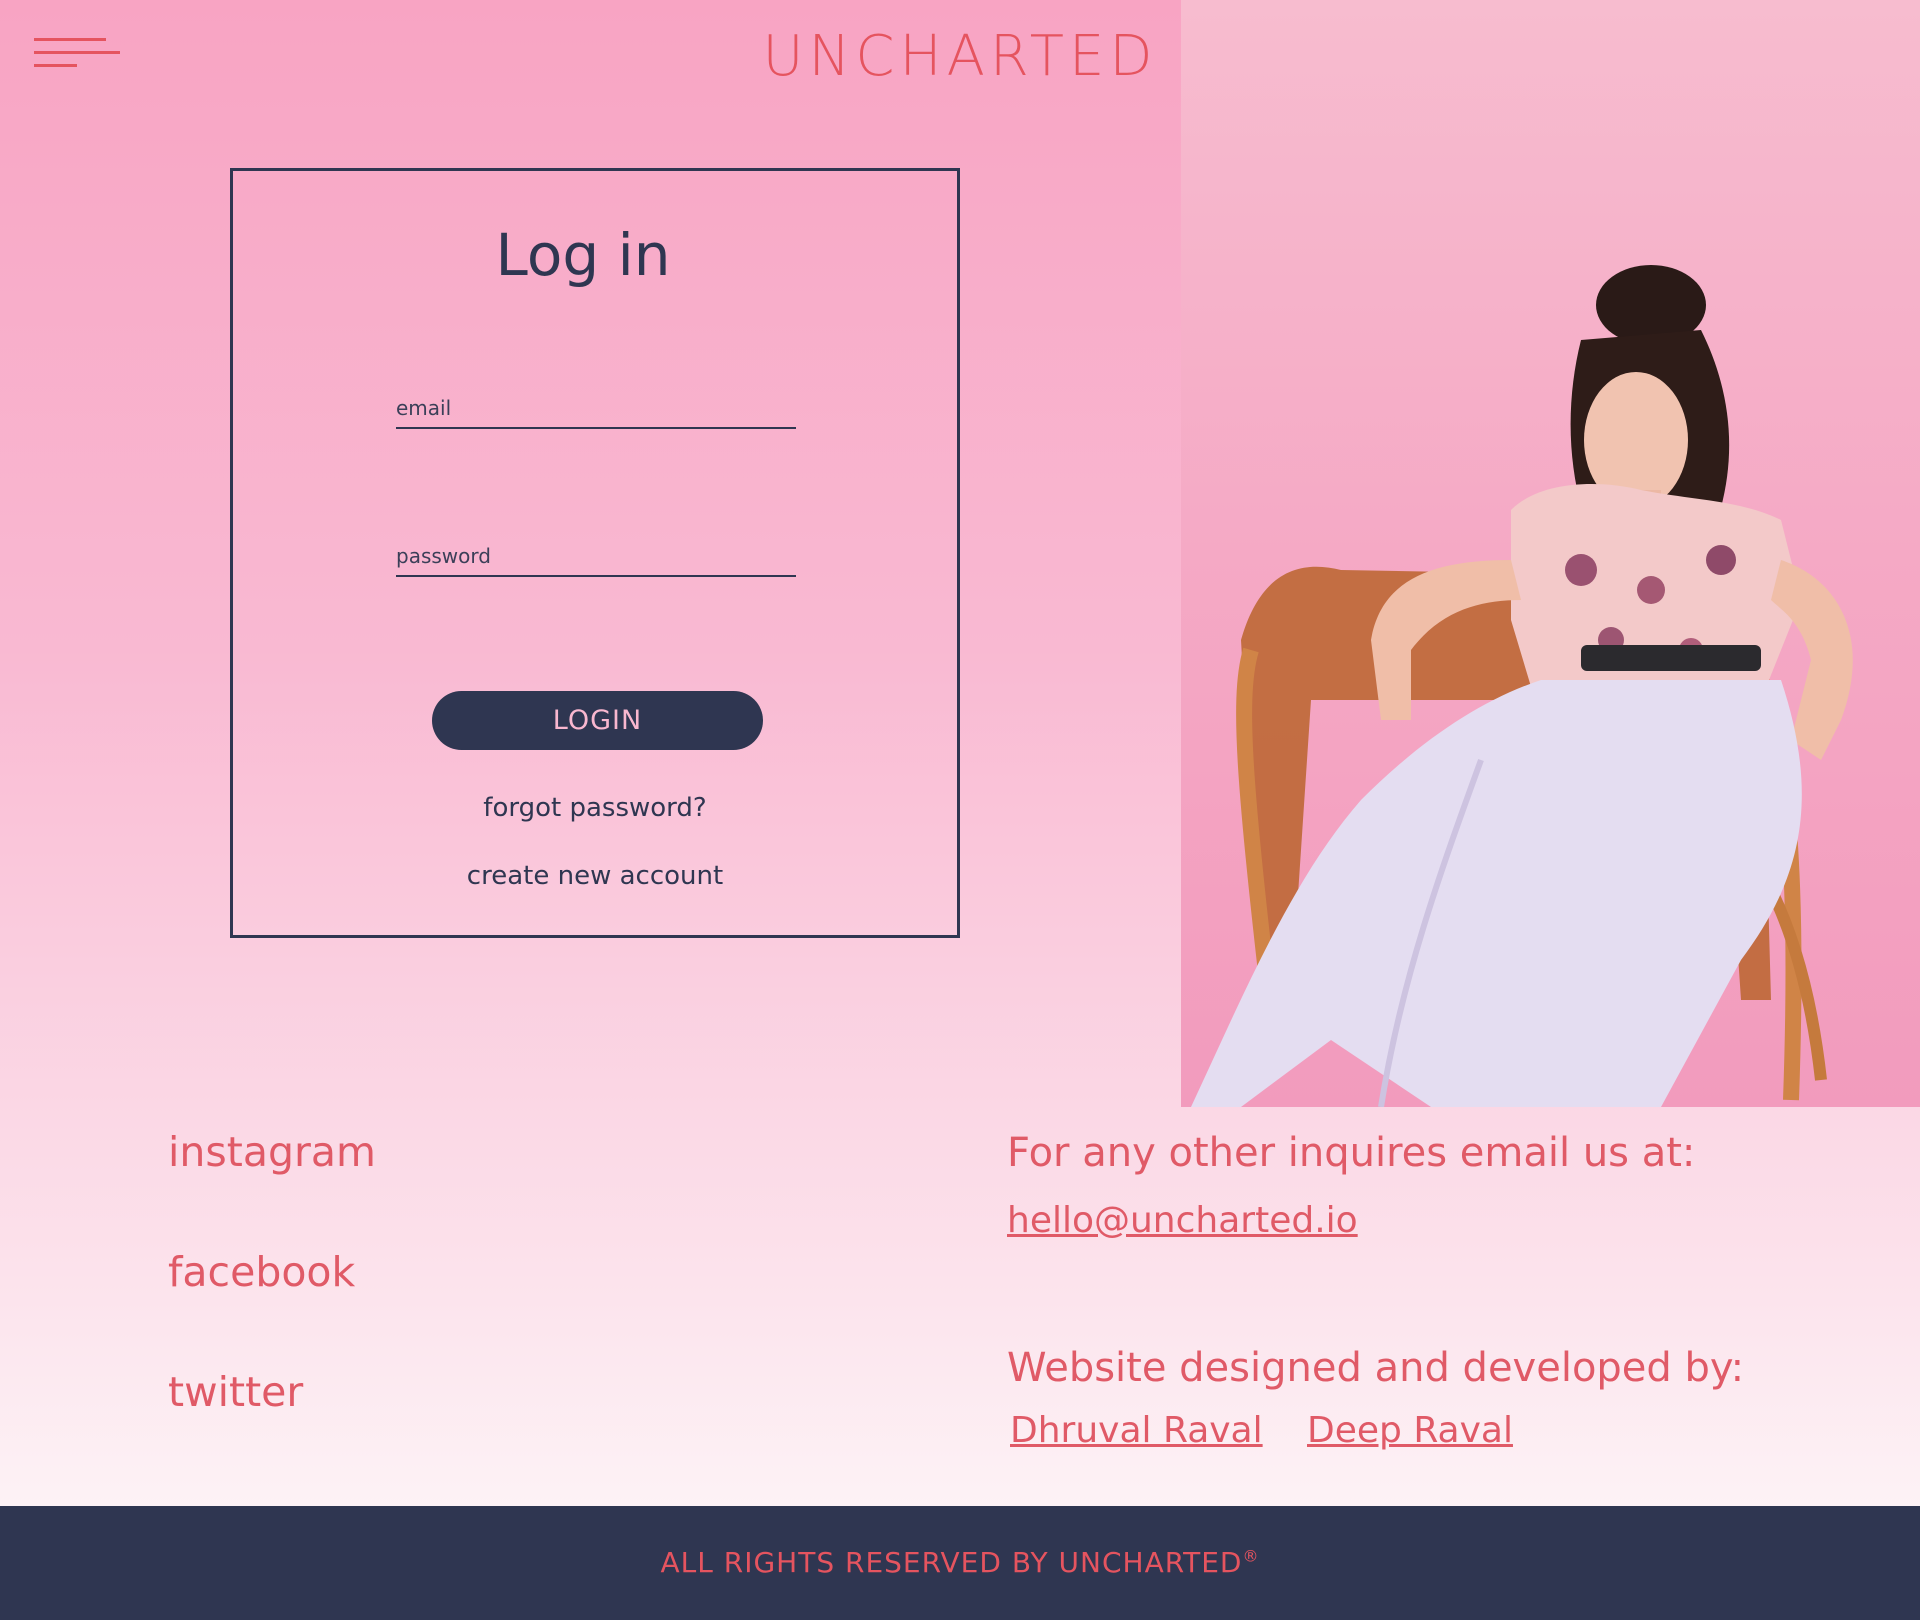 The width and height of the screenshot is (1920, 1620). Describe the element at coordinates (1410, 1430) in the screenshot. I see `developer-link-deep: Deep Raval` at that location.